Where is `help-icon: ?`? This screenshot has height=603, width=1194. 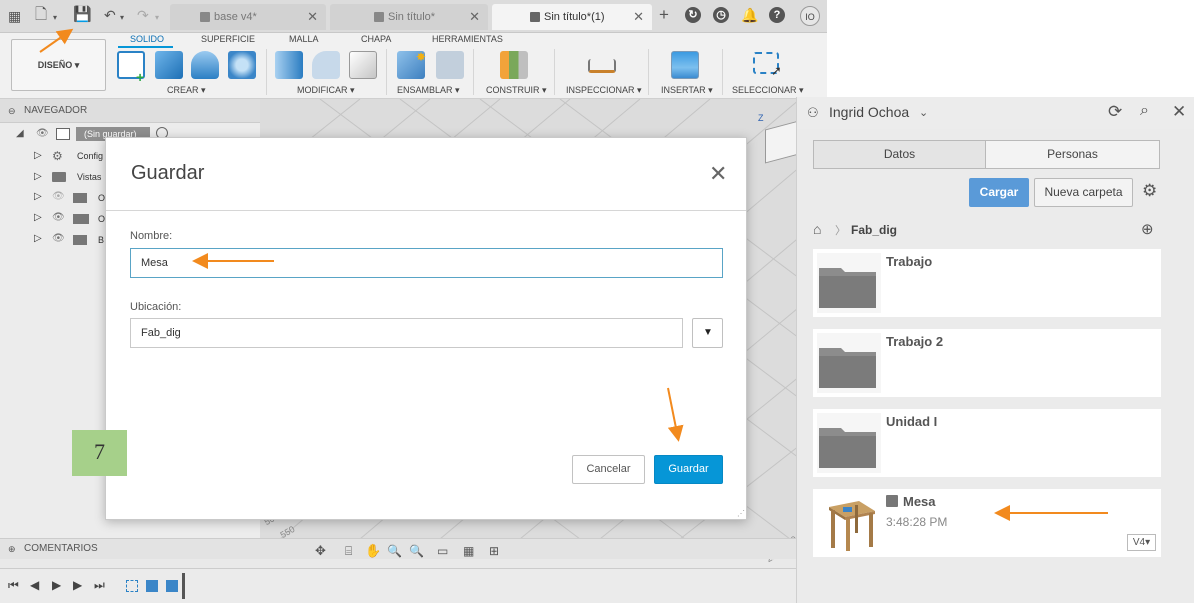
help-icon: ? is located at coordinates (777, 15).